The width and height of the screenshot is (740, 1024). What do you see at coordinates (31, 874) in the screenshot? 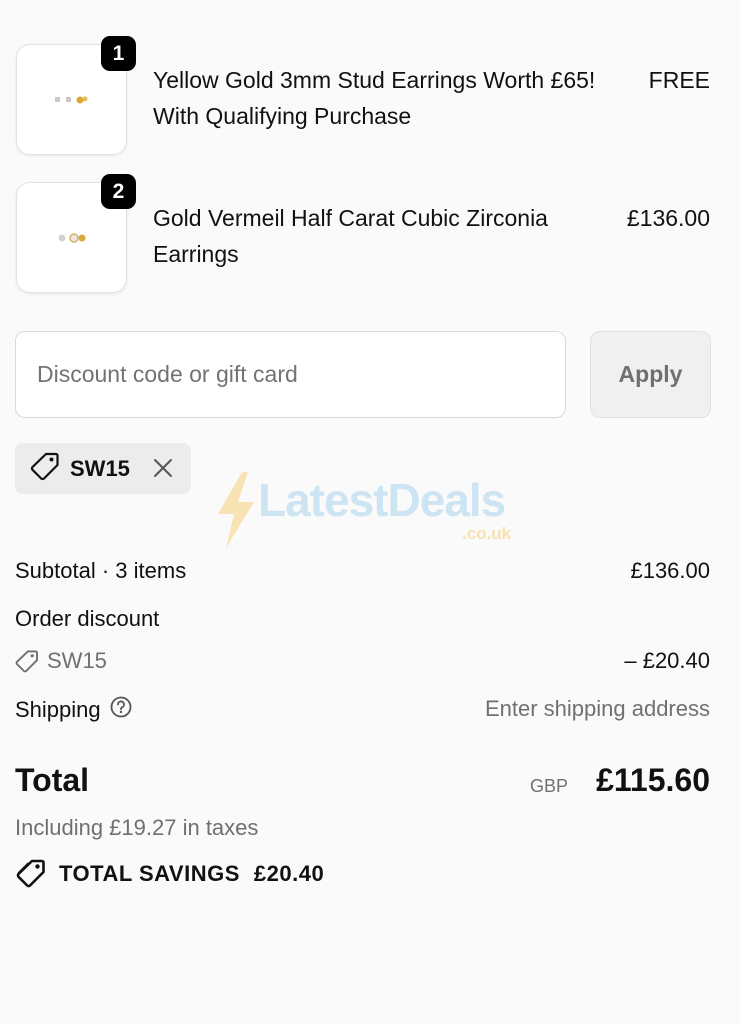
I see `savings-tag-icon` at bounding box center [31, 874].